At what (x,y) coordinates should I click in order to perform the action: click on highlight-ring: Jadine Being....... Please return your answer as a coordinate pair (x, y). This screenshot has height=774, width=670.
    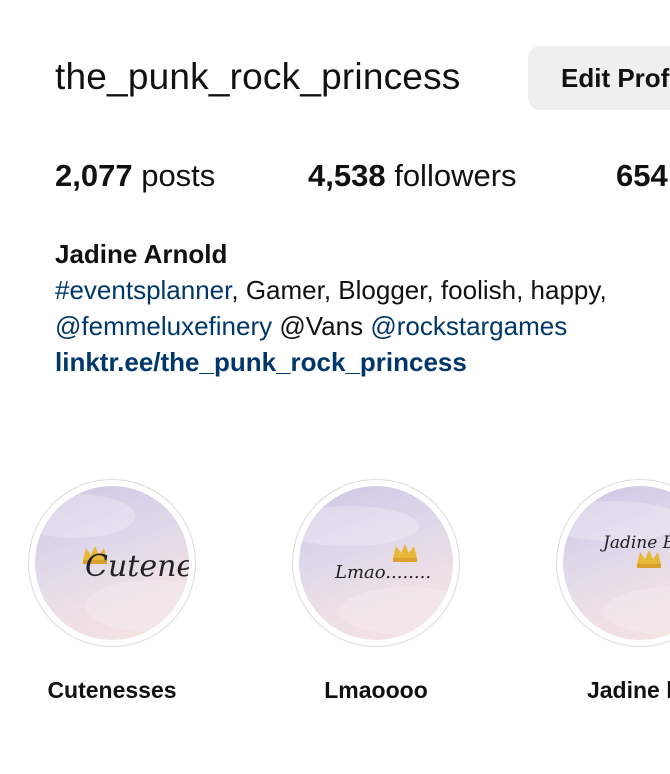
    Looking at the image, I should click on (613, 563).